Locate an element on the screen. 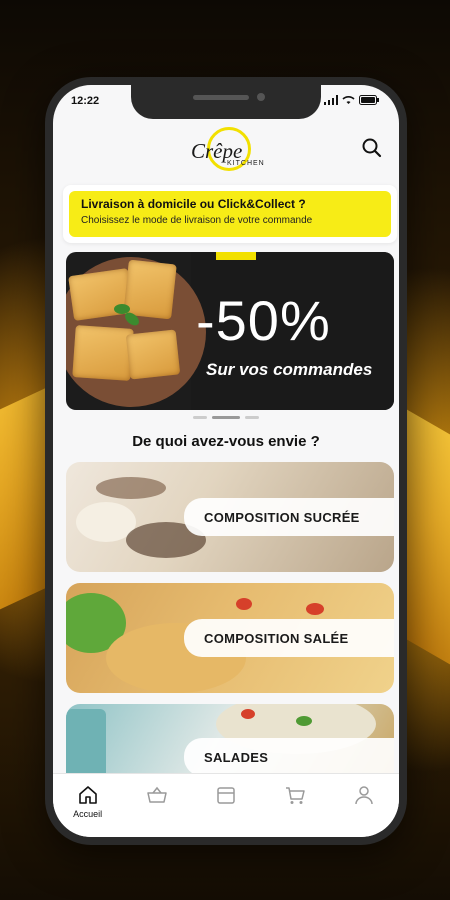  tab-store is located at coordinates (226, 795).